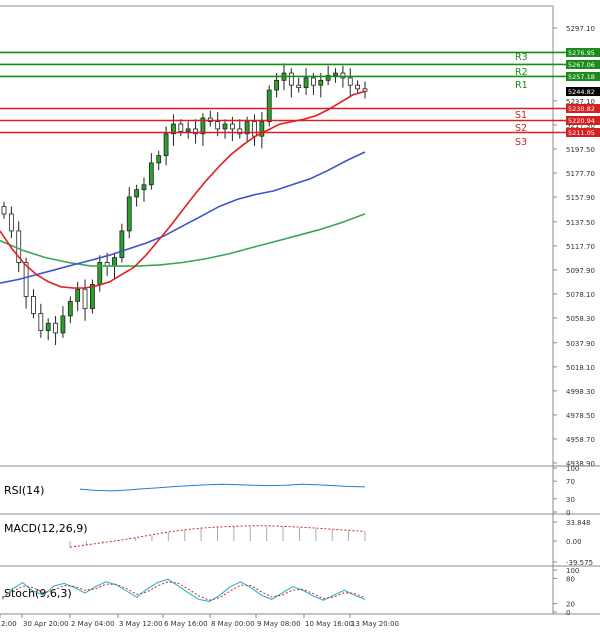  What do you see at coordinates (566, 491) in the screenshot?
I see `rsi-axis: 100 70 30 0` at bounding box center [566, 491].